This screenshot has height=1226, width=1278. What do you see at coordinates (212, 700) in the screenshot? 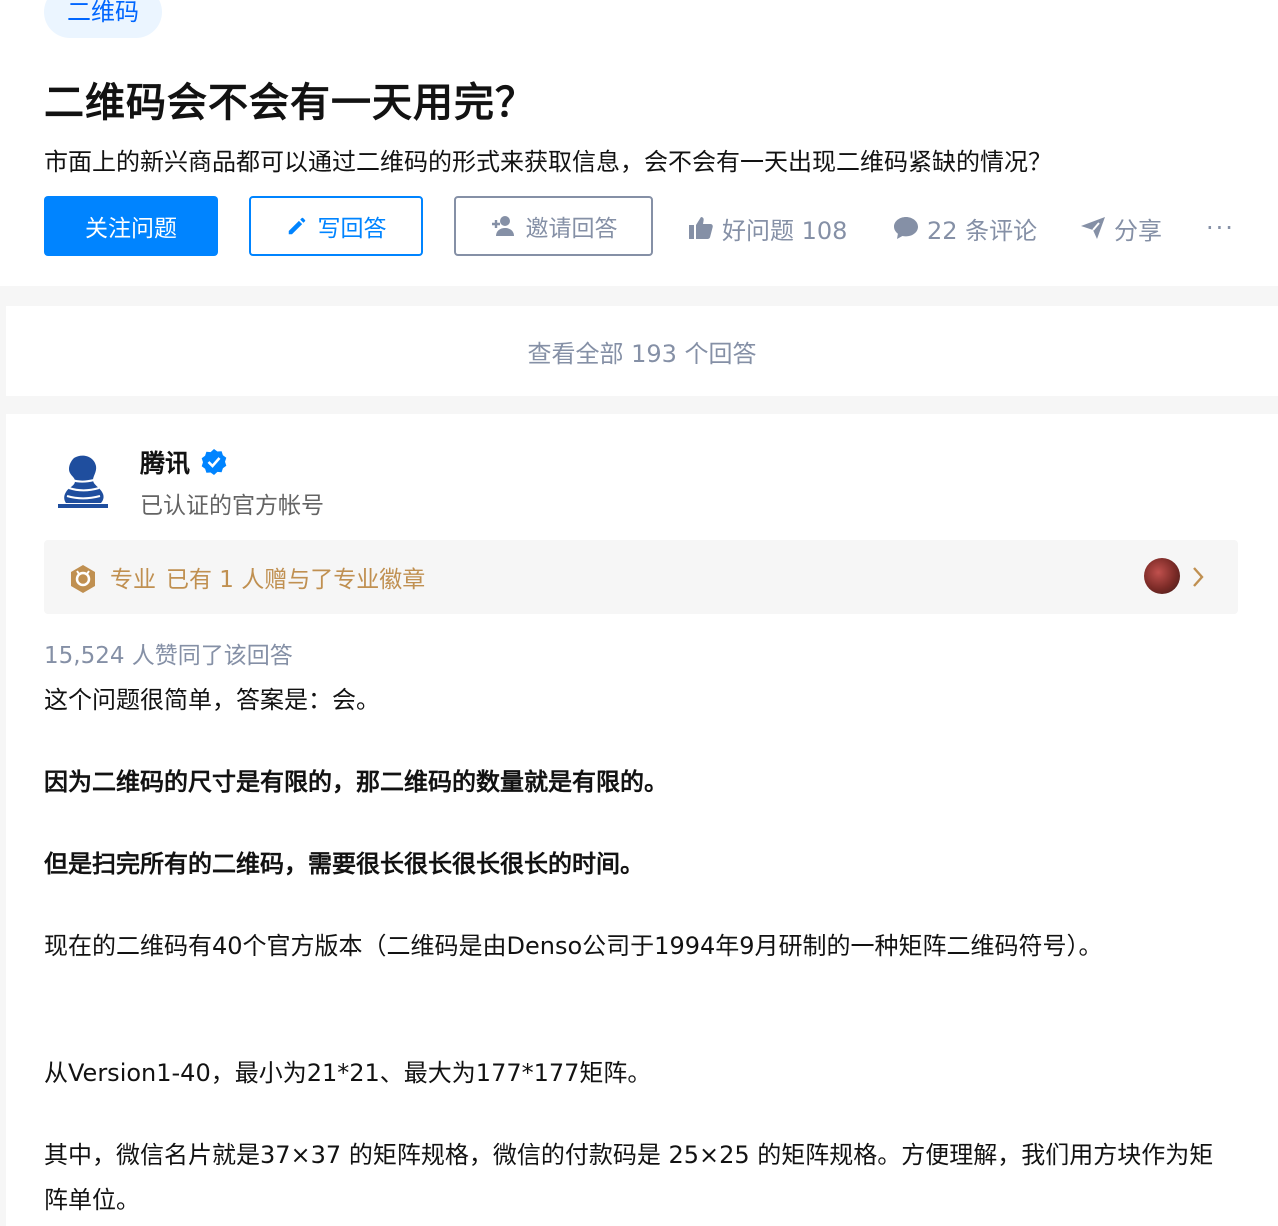
I see `answer-paragraph: 这个问题很简单，答案是：会。` at bounding box center [212, 700].